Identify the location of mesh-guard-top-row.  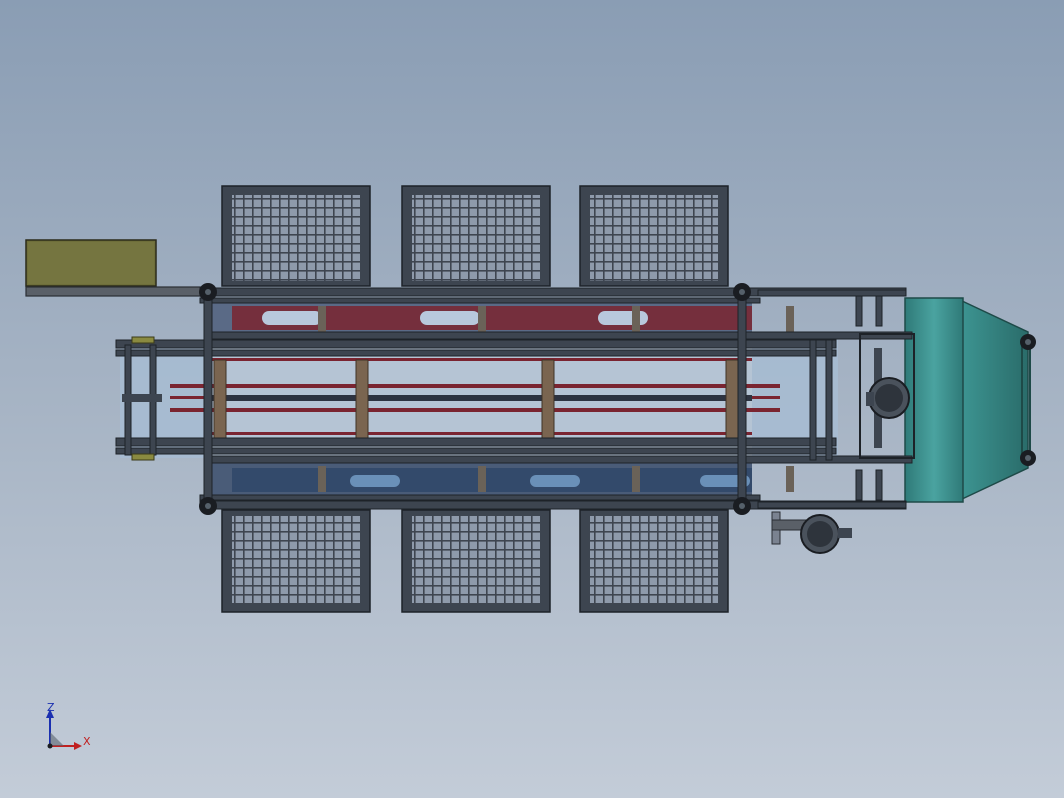
(475, 236).